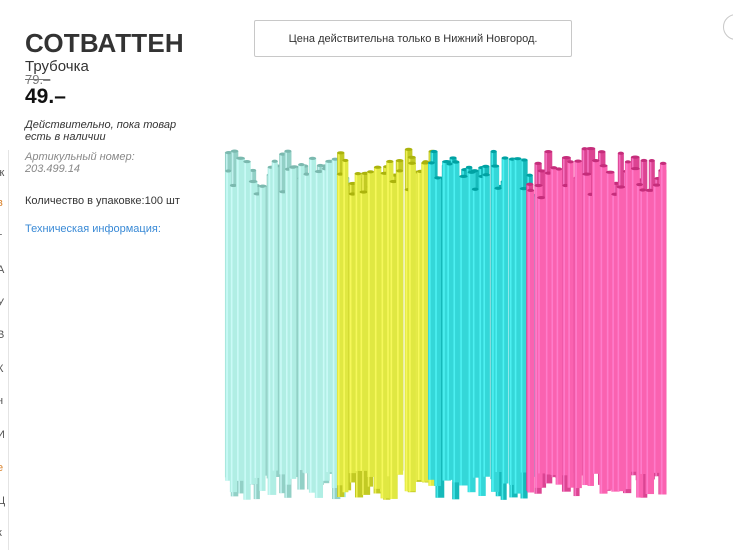 Image resolution: width=733 pixels, height=558 pixels. Describe the element at coordinates (80, 163) in the screenshot. I see `article-number: Артикульный номер: 203.499.14` at that location.